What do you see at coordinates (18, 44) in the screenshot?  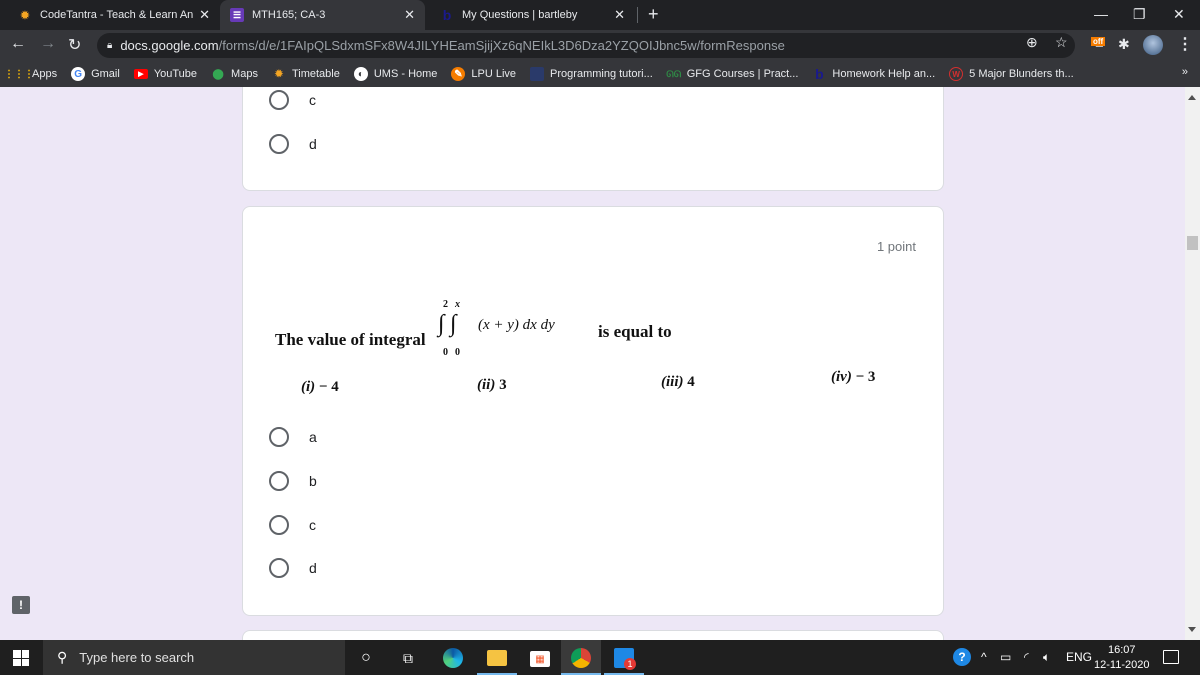 I see `back-button: ←` at bounding box center [18, 44].